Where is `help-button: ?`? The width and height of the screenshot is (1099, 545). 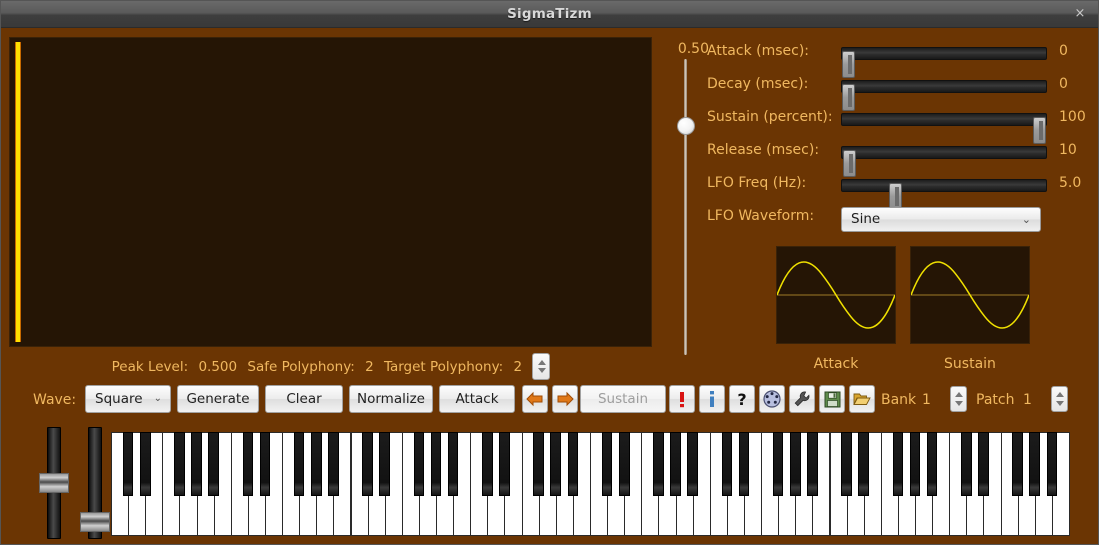 help-button: ? is located at coordinates (742, 399).